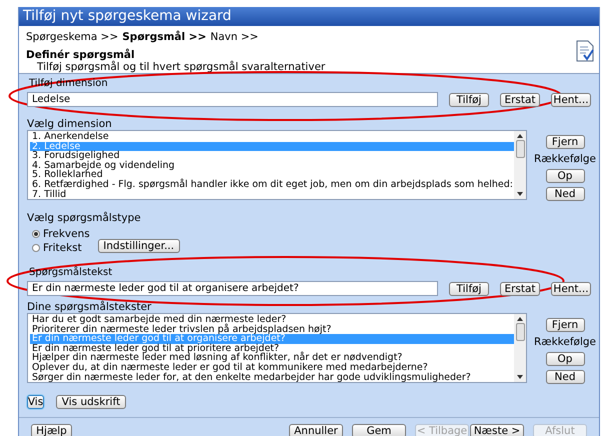 This screenshot has height=436, width=606. I want to click on input-field: Ledelse, so click(232, 99).